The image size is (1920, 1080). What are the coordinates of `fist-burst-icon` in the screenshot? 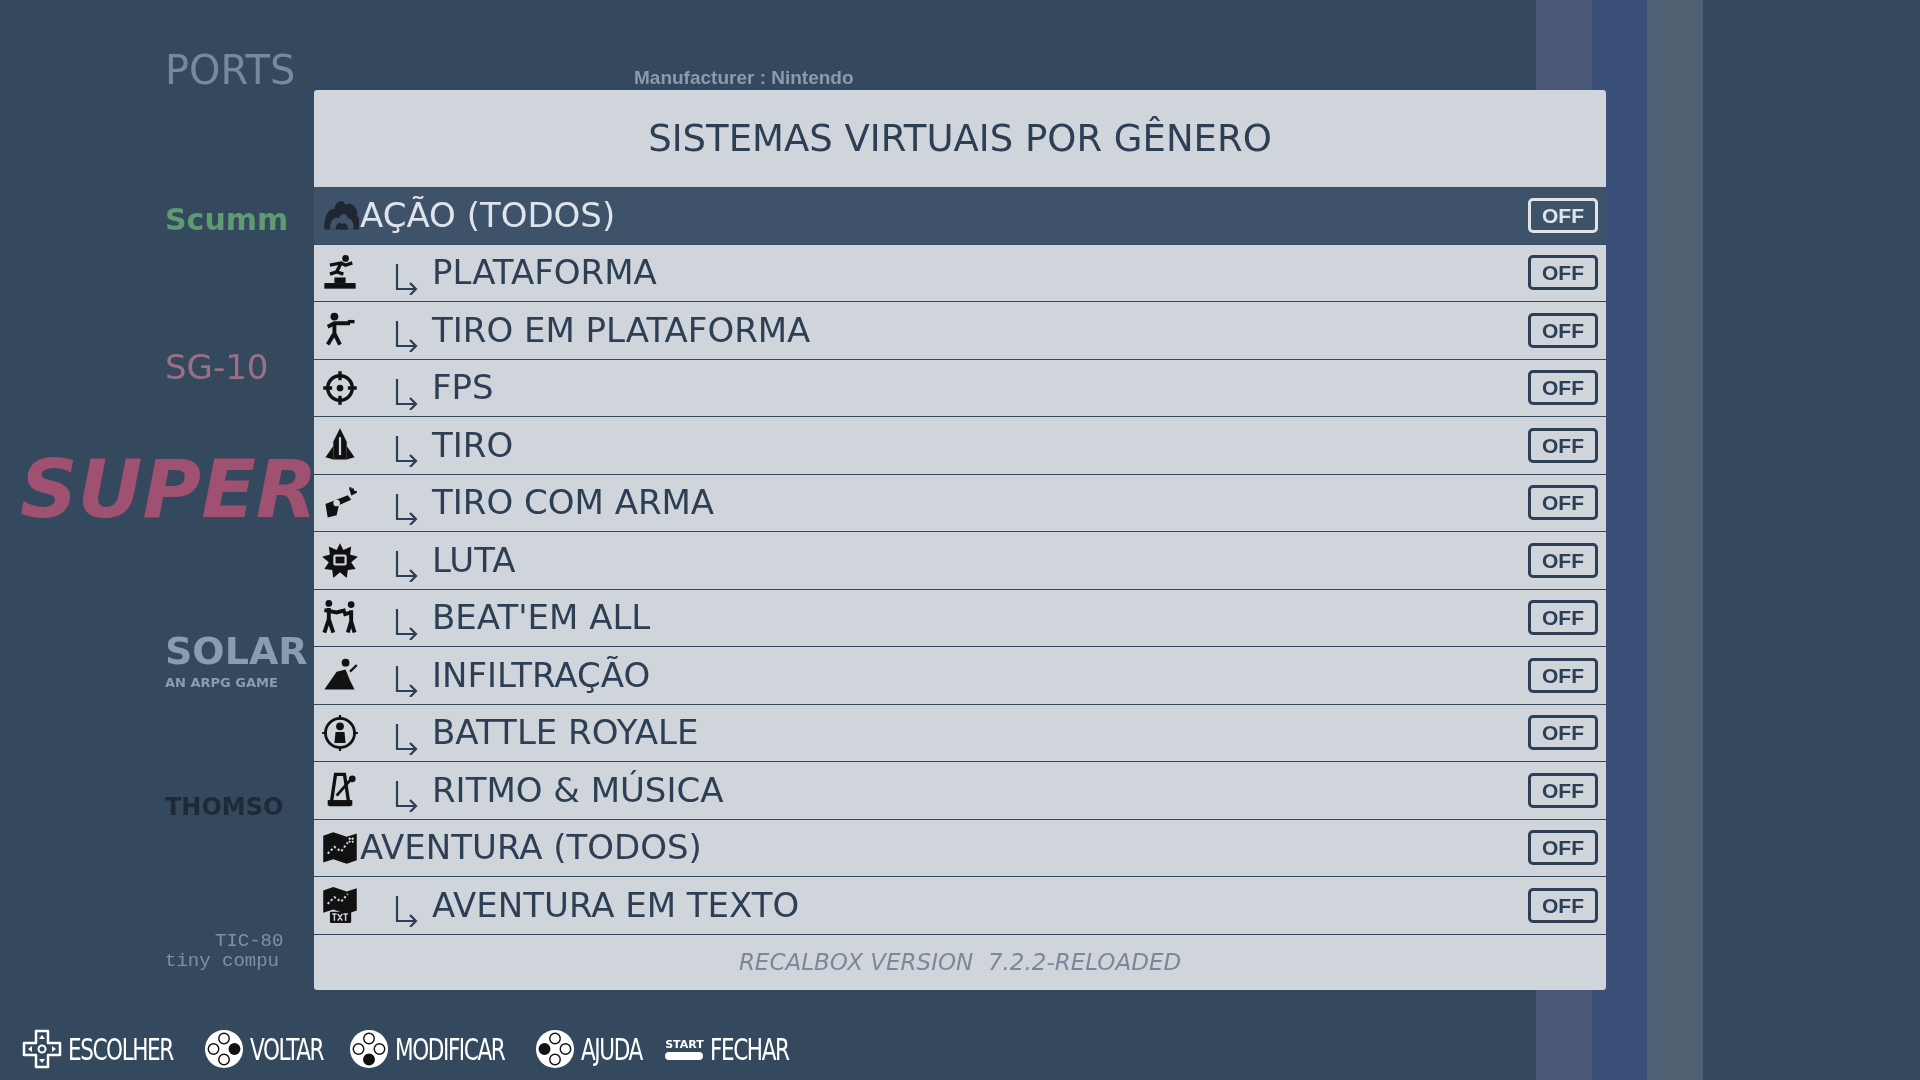 It's located at (340, 560).